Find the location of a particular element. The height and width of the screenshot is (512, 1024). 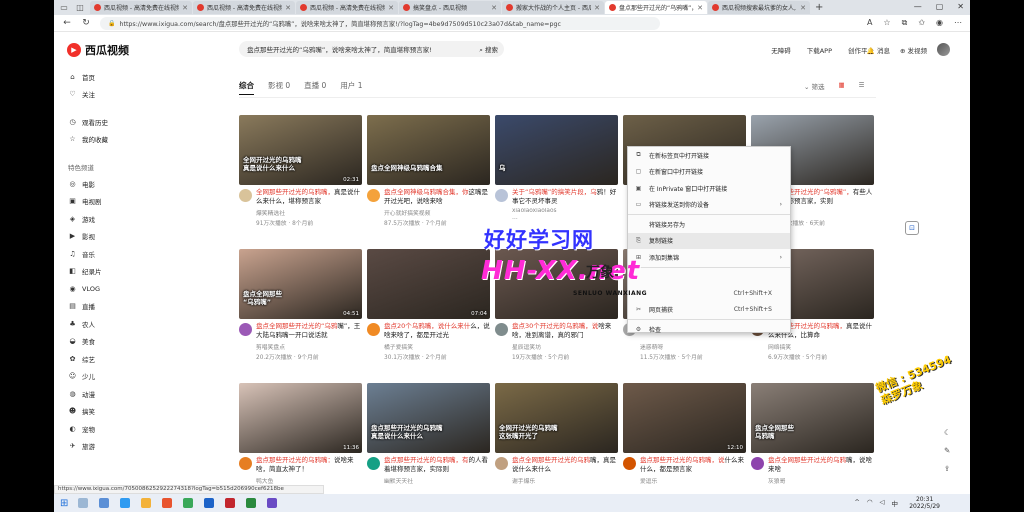

video-author: 网络搞笑 is located at coordinates (821, 346).